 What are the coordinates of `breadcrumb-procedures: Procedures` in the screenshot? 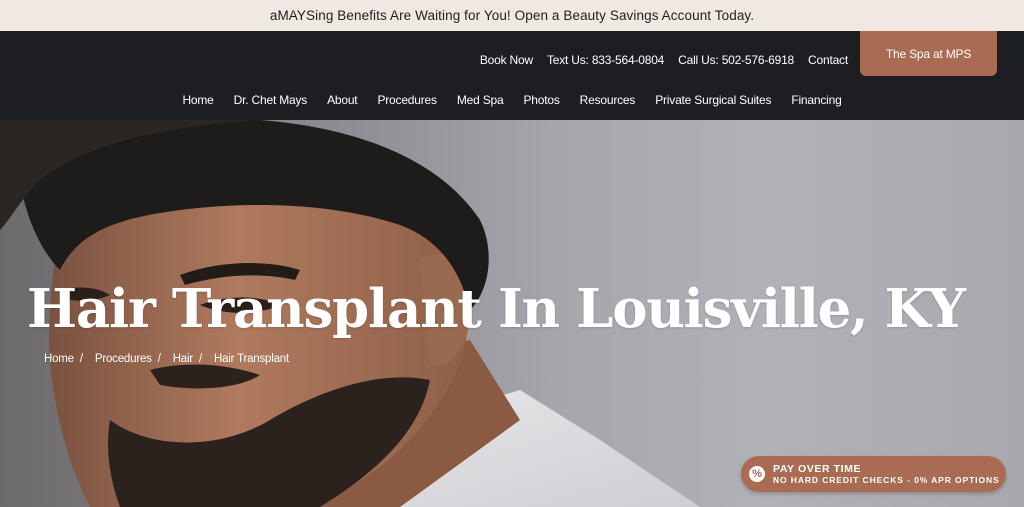 It's located at (123, 359).